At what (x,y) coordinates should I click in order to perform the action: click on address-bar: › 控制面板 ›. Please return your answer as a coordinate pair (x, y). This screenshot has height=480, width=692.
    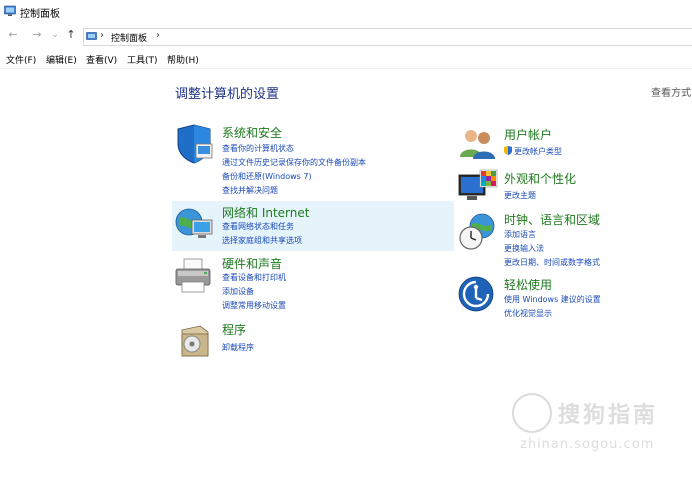
    Looking at the image, I should click on (387, 37).